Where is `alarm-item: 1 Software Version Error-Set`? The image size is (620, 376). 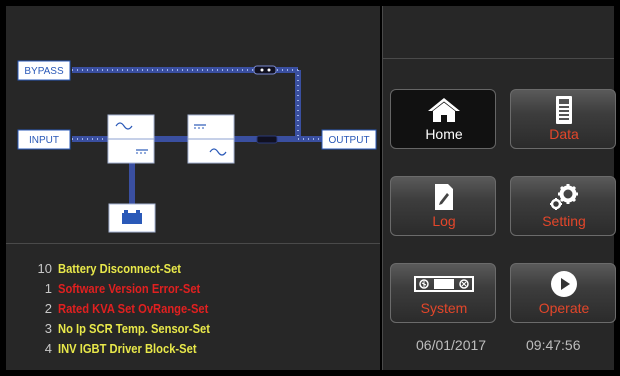
alarm-item: 1 Software Version Error-Set is located at coordinates (130, 289).